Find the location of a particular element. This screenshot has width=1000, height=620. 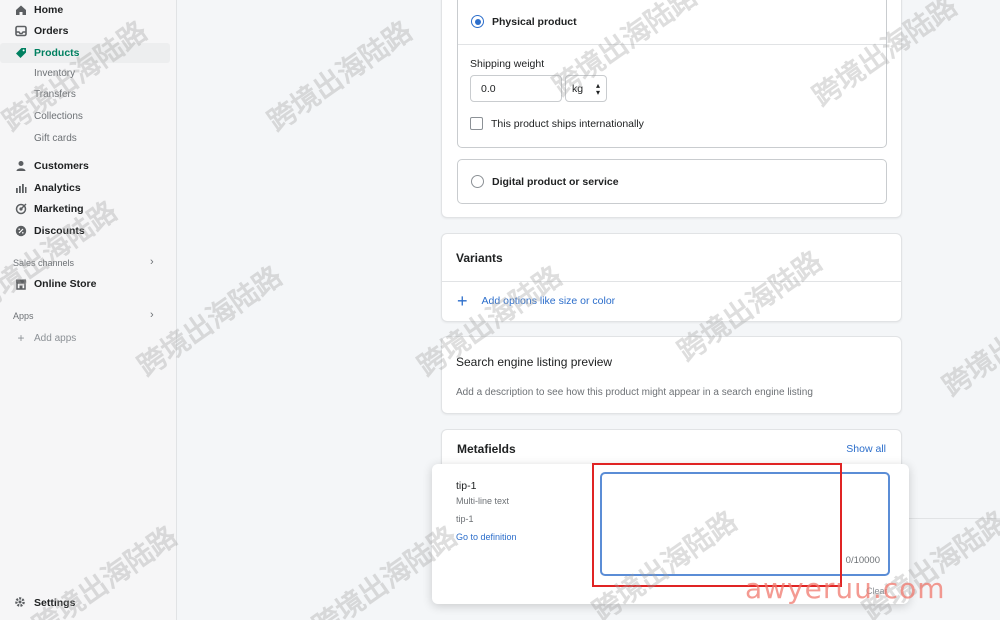

variants-title: Variants is located at coordinates (479, 258).